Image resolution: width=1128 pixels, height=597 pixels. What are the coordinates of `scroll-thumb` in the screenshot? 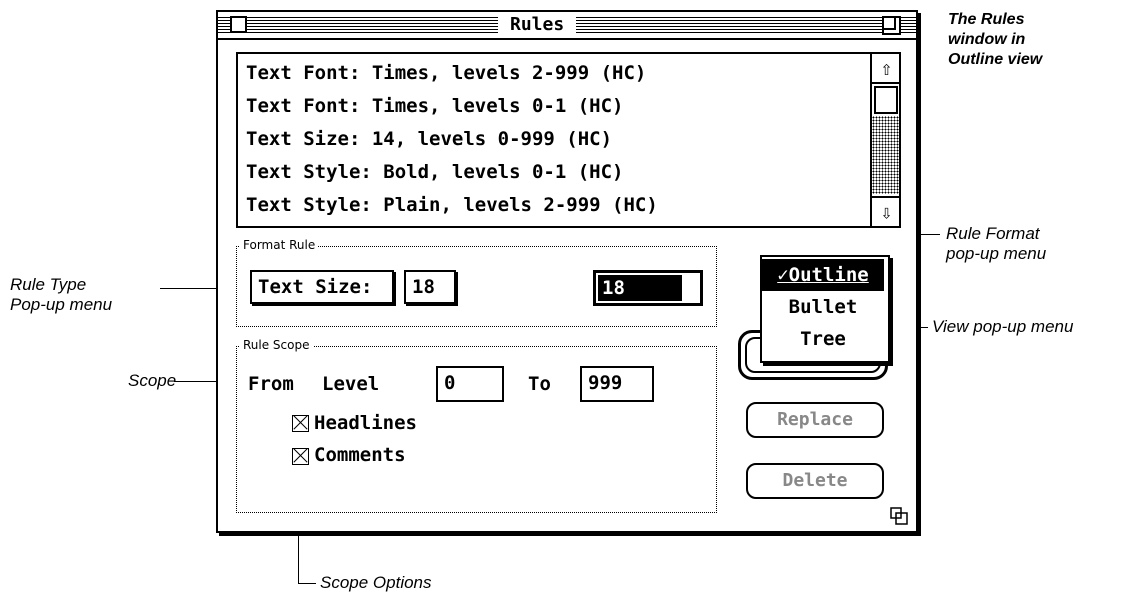 It's located at (886, 100).